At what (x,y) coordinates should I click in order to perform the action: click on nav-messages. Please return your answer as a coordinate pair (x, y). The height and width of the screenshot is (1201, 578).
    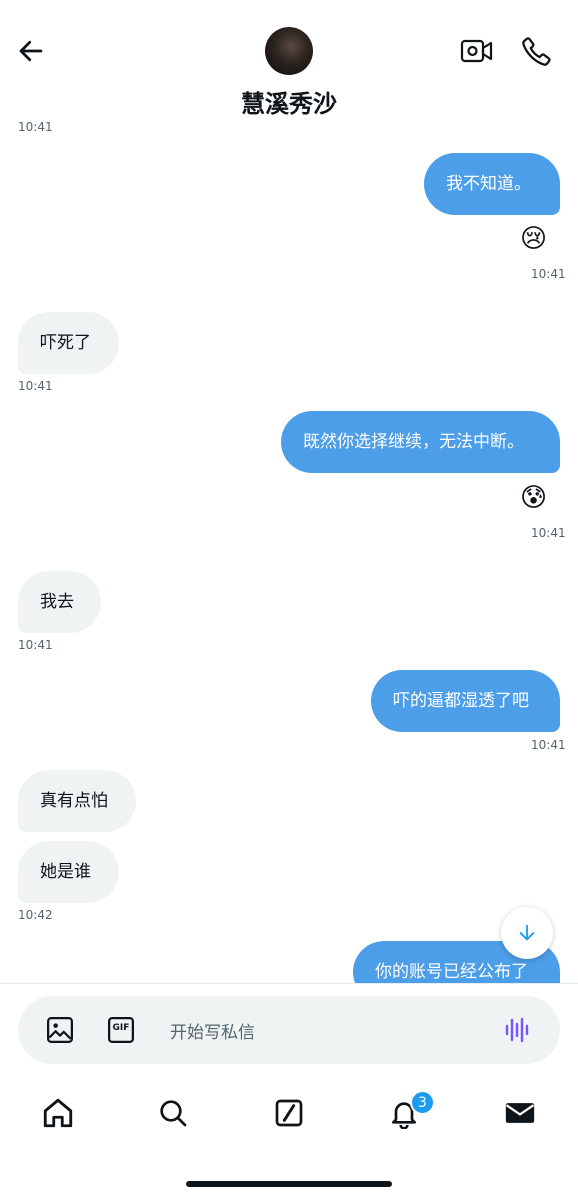
    Looking at the image, I should click on (520, 1113).